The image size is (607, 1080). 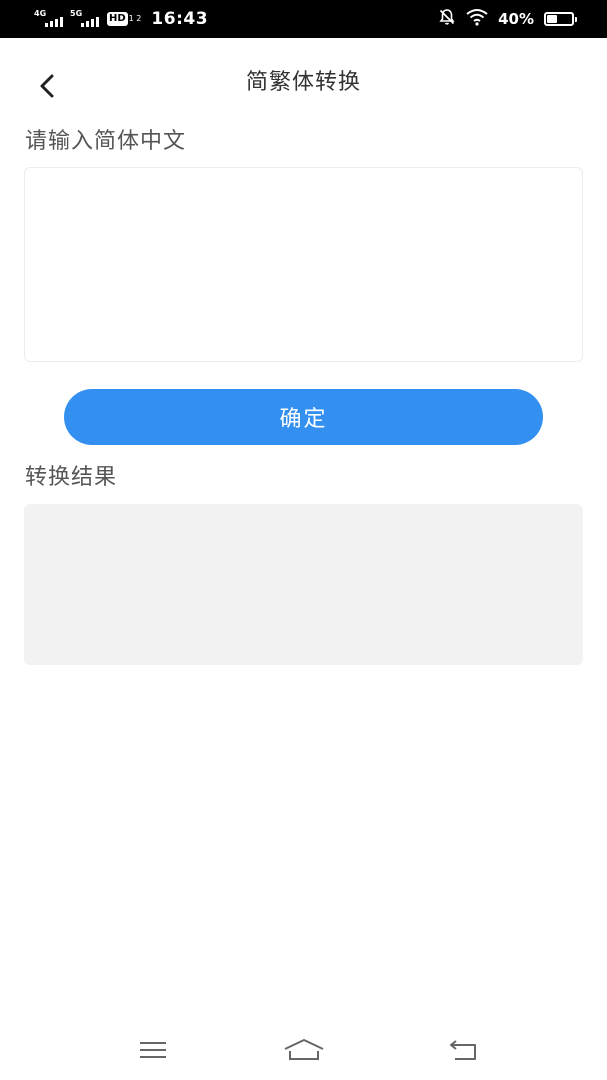 I want to click on mute-icon, so click(x=447, y=19).